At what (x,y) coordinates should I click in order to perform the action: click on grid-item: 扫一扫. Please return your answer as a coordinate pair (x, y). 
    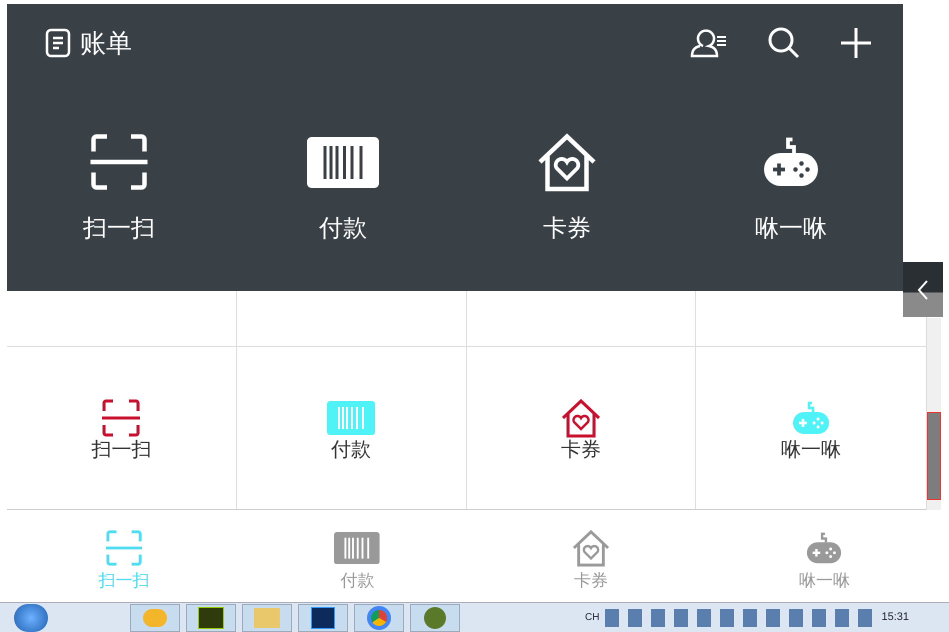
    Looking at the image, I should click on (122, 428).